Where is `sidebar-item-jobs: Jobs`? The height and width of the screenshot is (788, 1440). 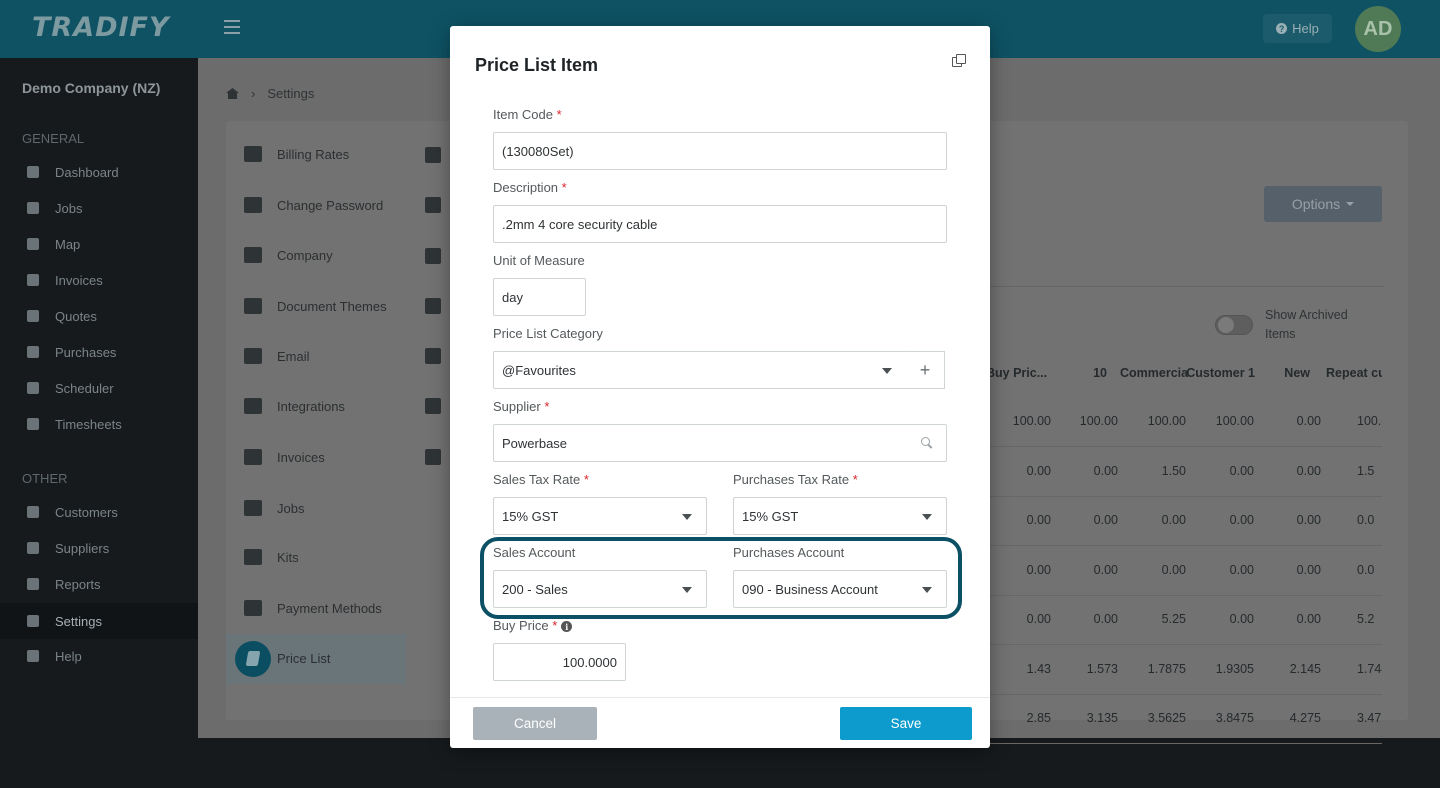 sidebar-item-jobs: Jobs is located at coordinates (99, 208).